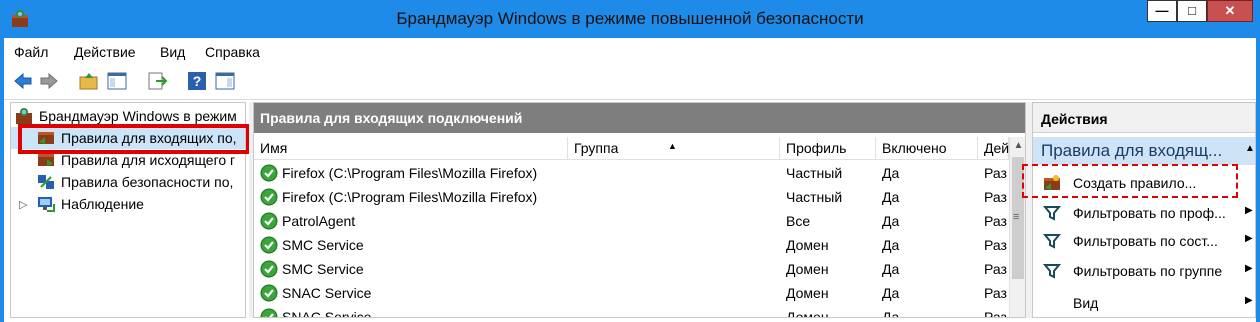  Describe the element at coordinates (117, 81) in the screenshot. I see `show-hide-tree-icon` at that location.